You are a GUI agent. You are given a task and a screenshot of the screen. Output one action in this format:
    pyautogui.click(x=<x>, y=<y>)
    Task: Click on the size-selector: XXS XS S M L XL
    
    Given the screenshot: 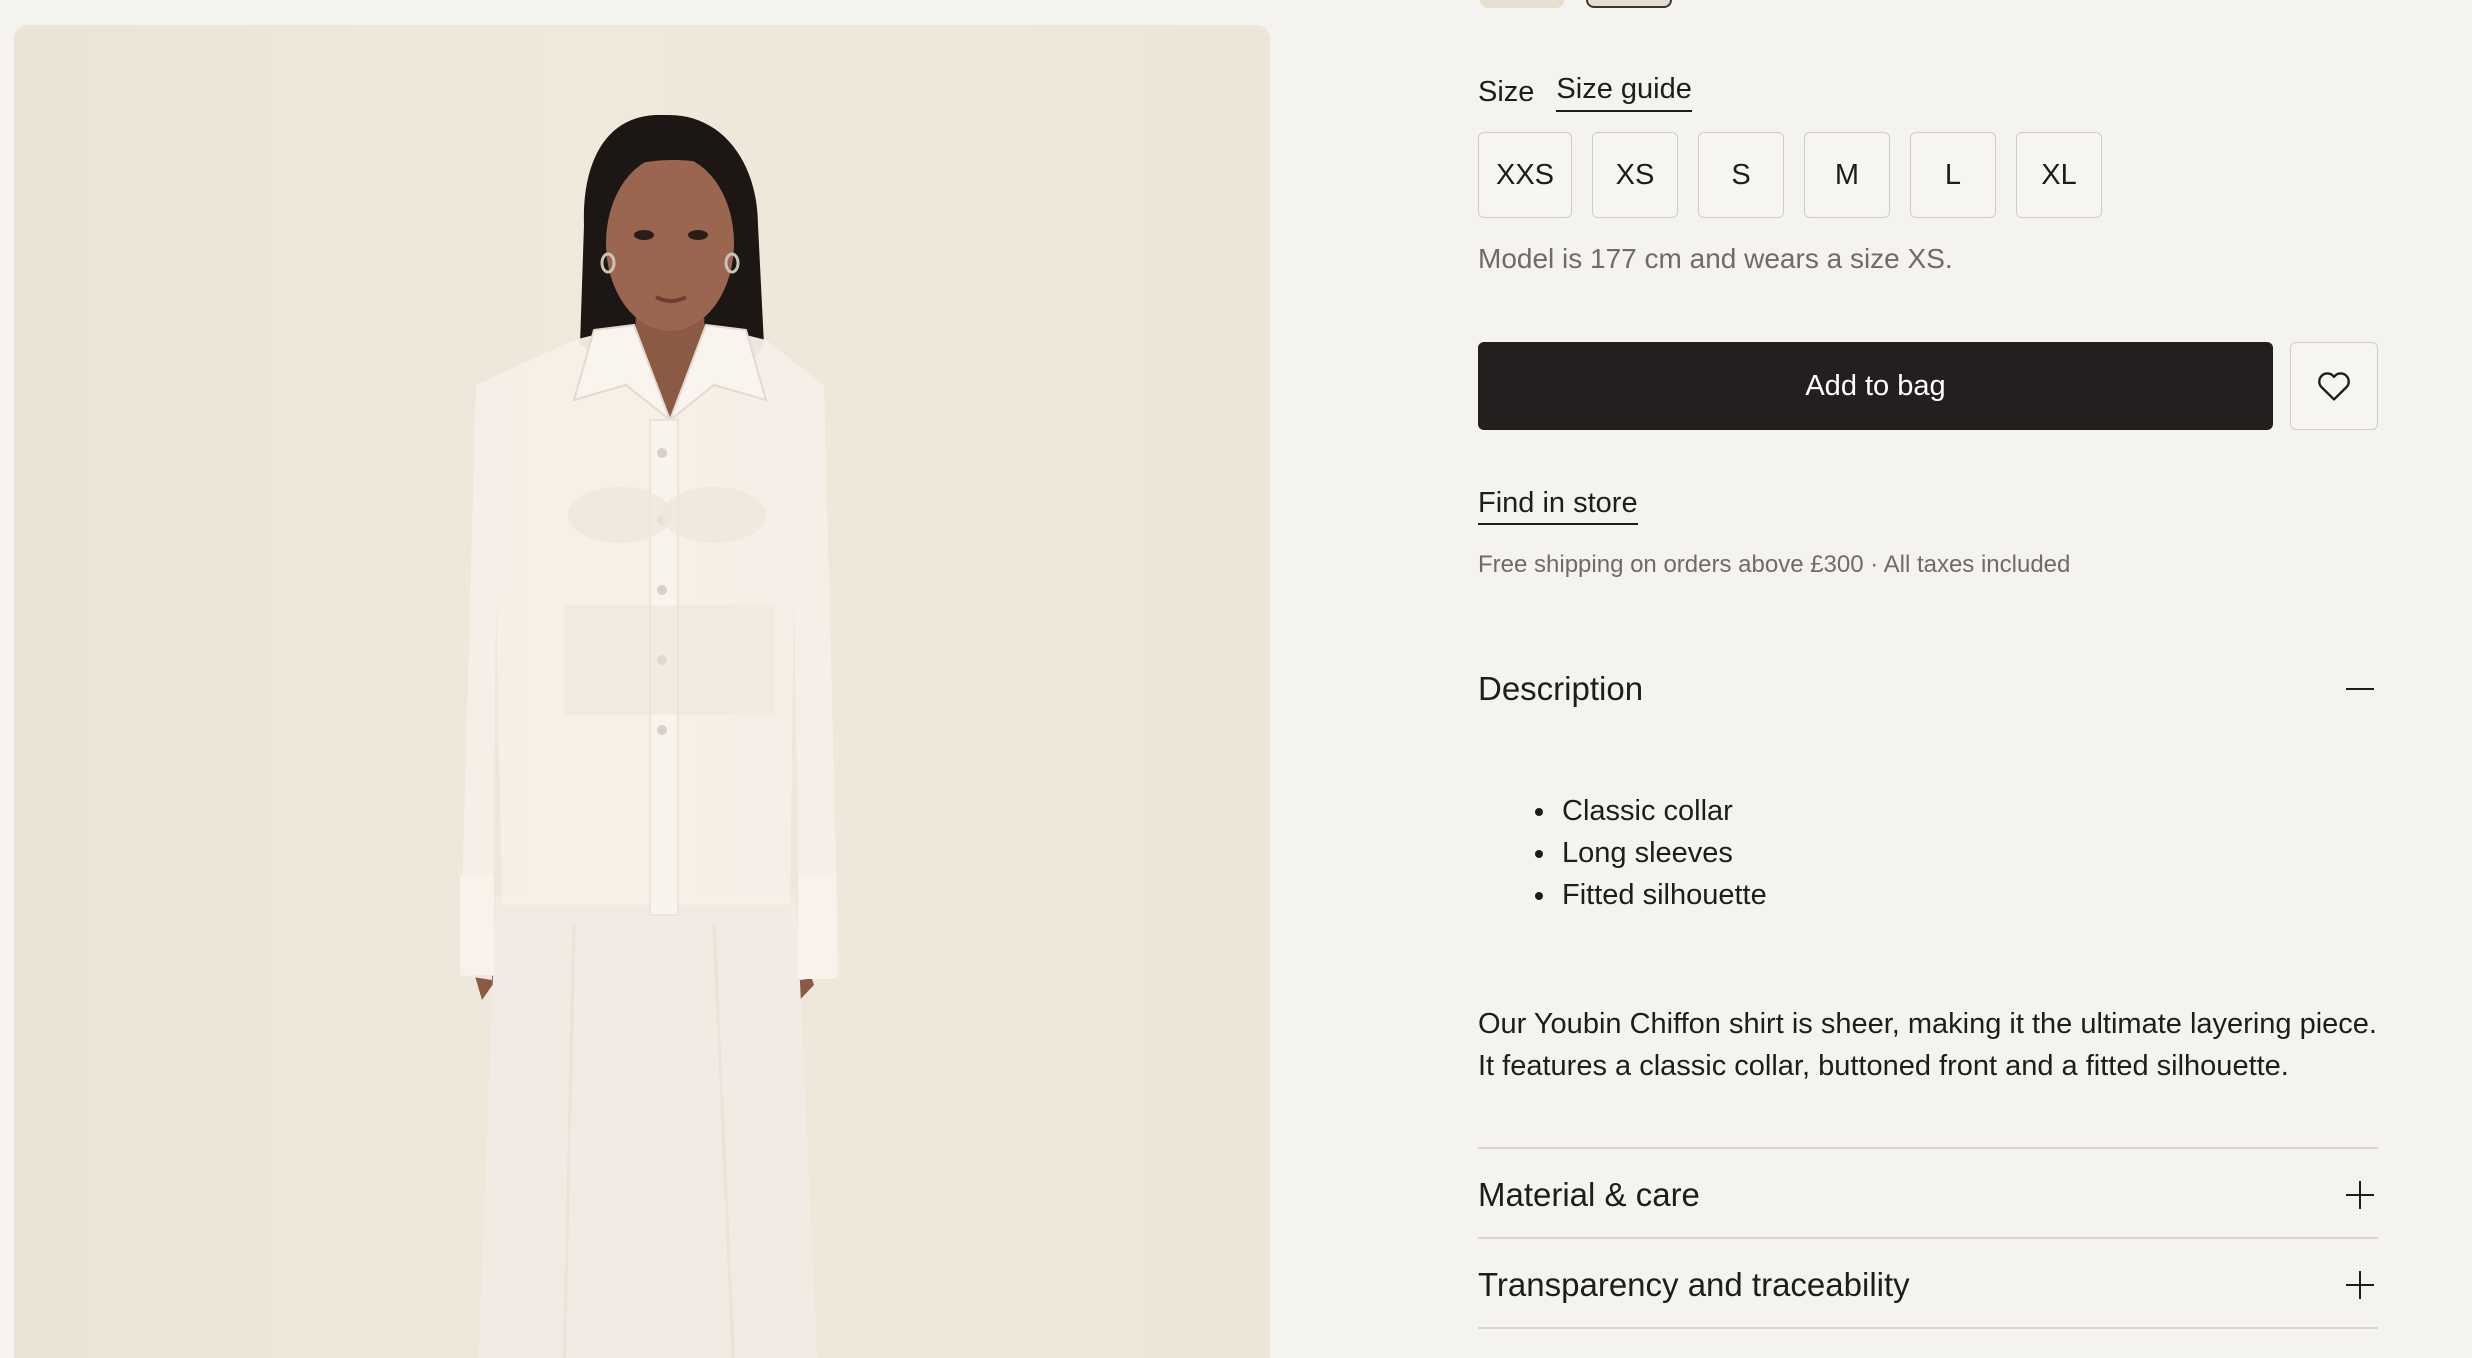 What is the action you would take?
    pyautogui.click(x=1928, y=175)
    